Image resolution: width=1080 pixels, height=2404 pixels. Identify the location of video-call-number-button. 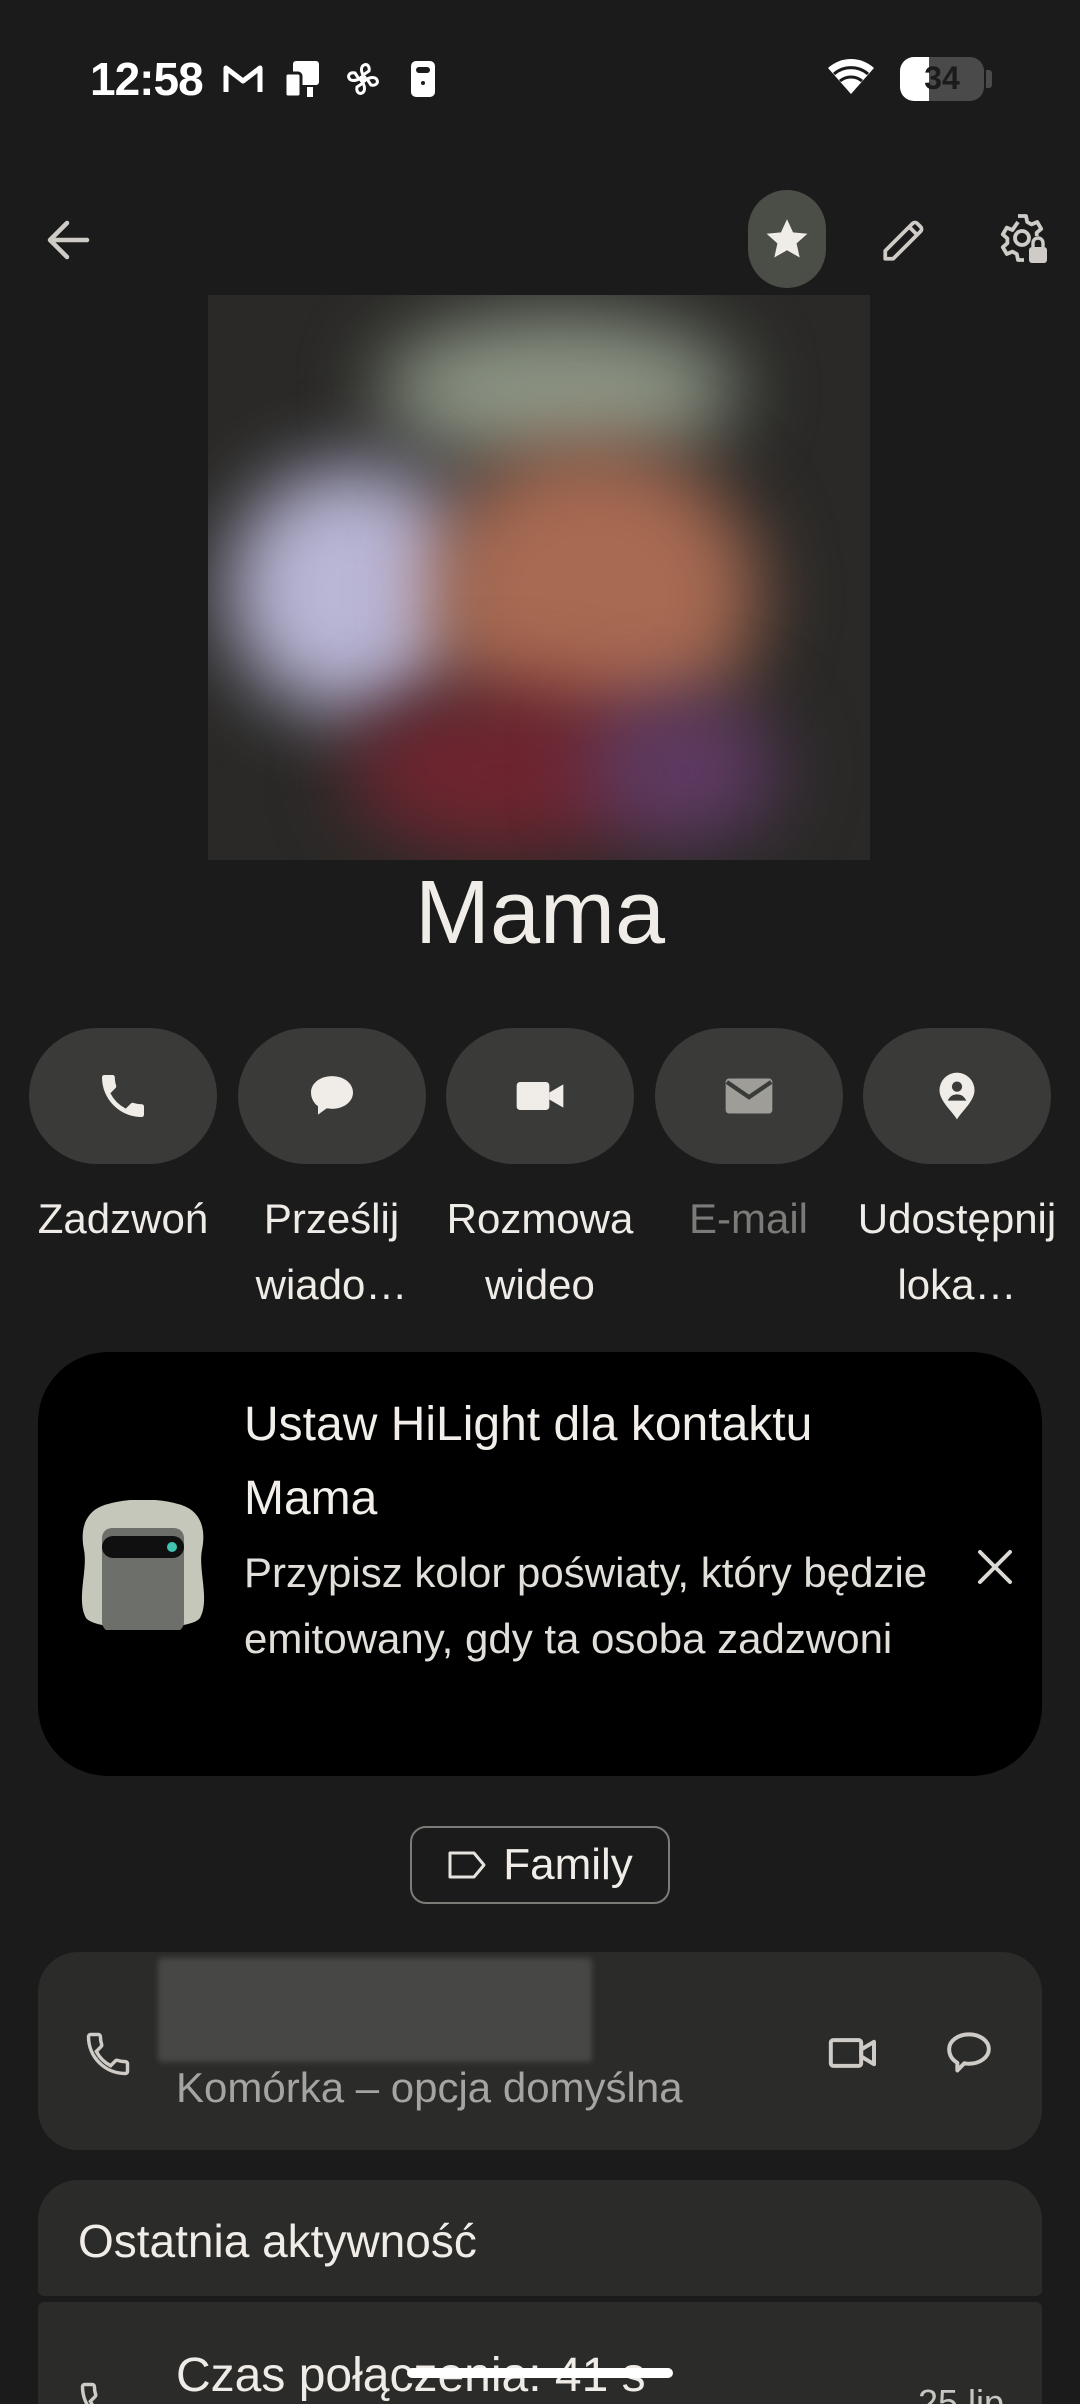
(853, 2053).